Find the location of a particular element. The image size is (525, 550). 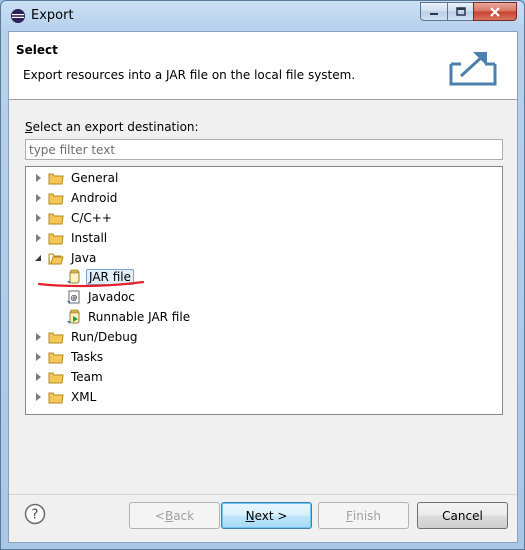

caption-buttons is located at coordinates (468, 11).